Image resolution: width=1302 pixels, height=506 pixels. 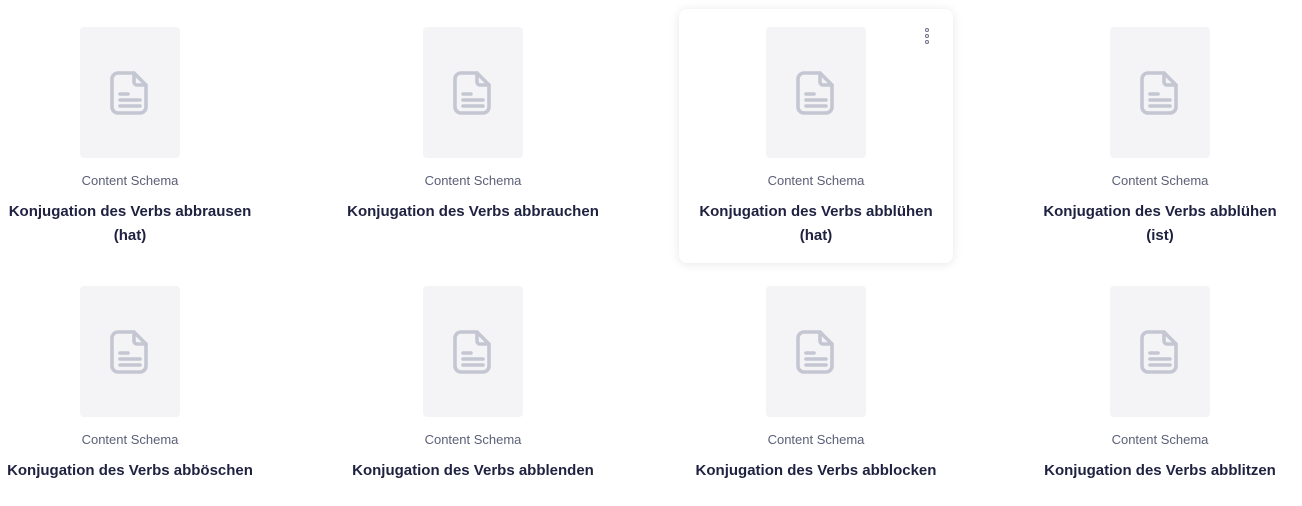 I want to click on card-title: Konjugation des Verbs abbrauchen, so click(x=473, y=212).